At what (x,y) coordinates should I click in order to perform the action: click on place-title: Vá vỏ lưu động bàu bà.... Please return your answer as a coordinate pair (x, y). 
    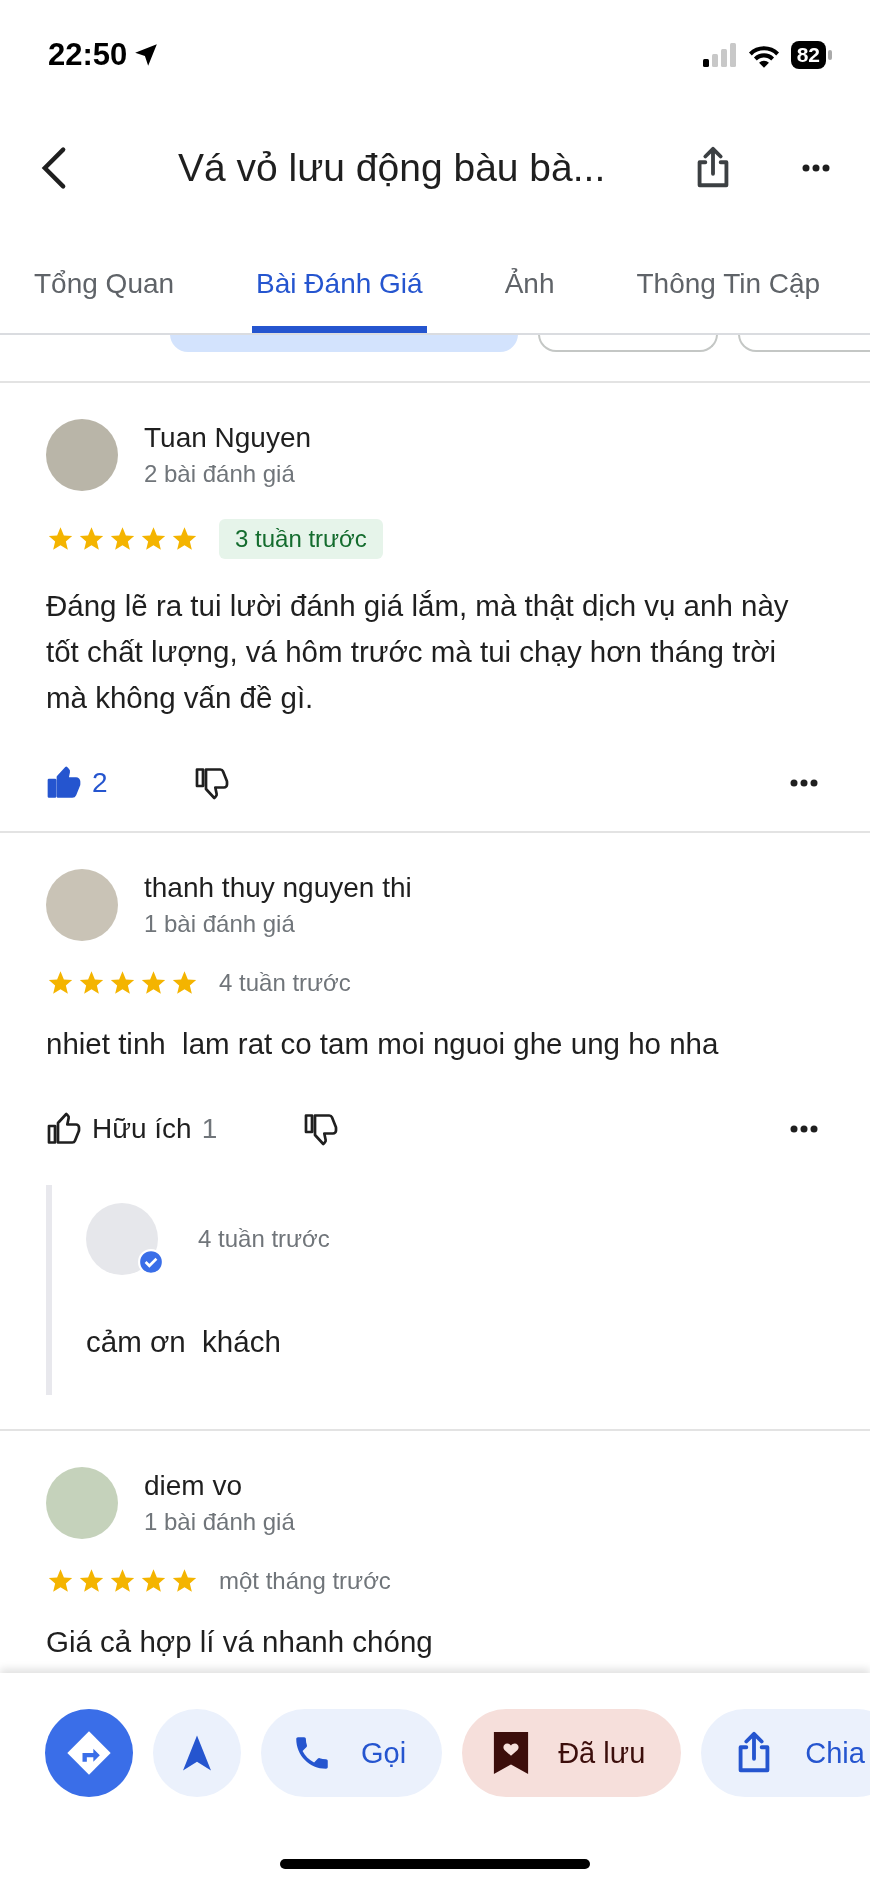
    Looking at the image, I should click on (392, 168).